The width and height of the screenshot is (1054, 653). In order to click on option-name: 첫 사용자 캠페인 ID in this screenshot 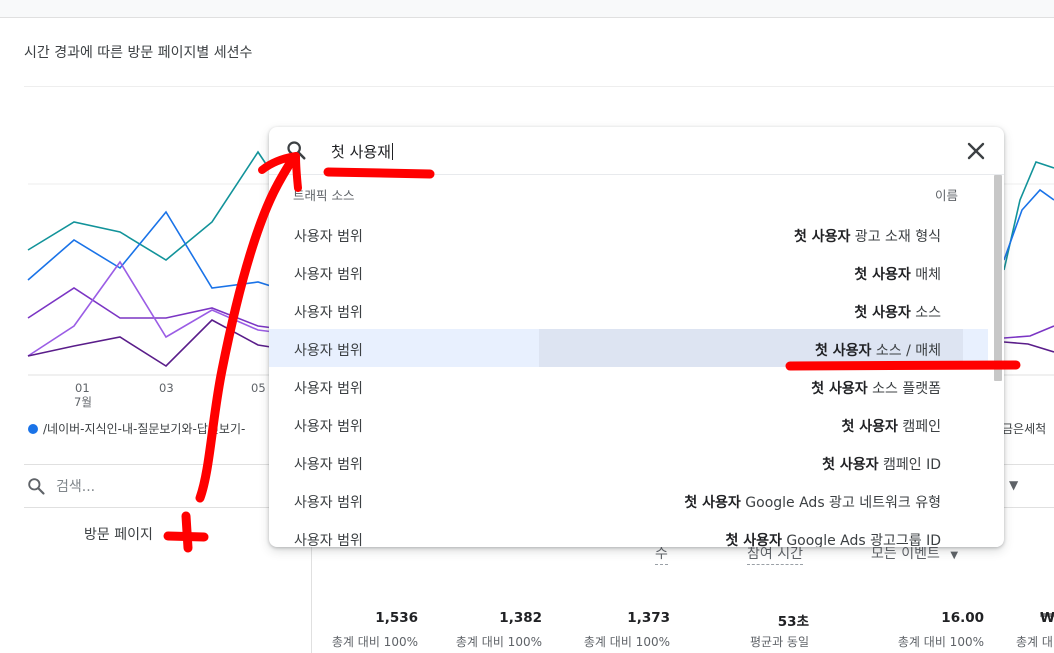, I will do `click(881, 465)`.